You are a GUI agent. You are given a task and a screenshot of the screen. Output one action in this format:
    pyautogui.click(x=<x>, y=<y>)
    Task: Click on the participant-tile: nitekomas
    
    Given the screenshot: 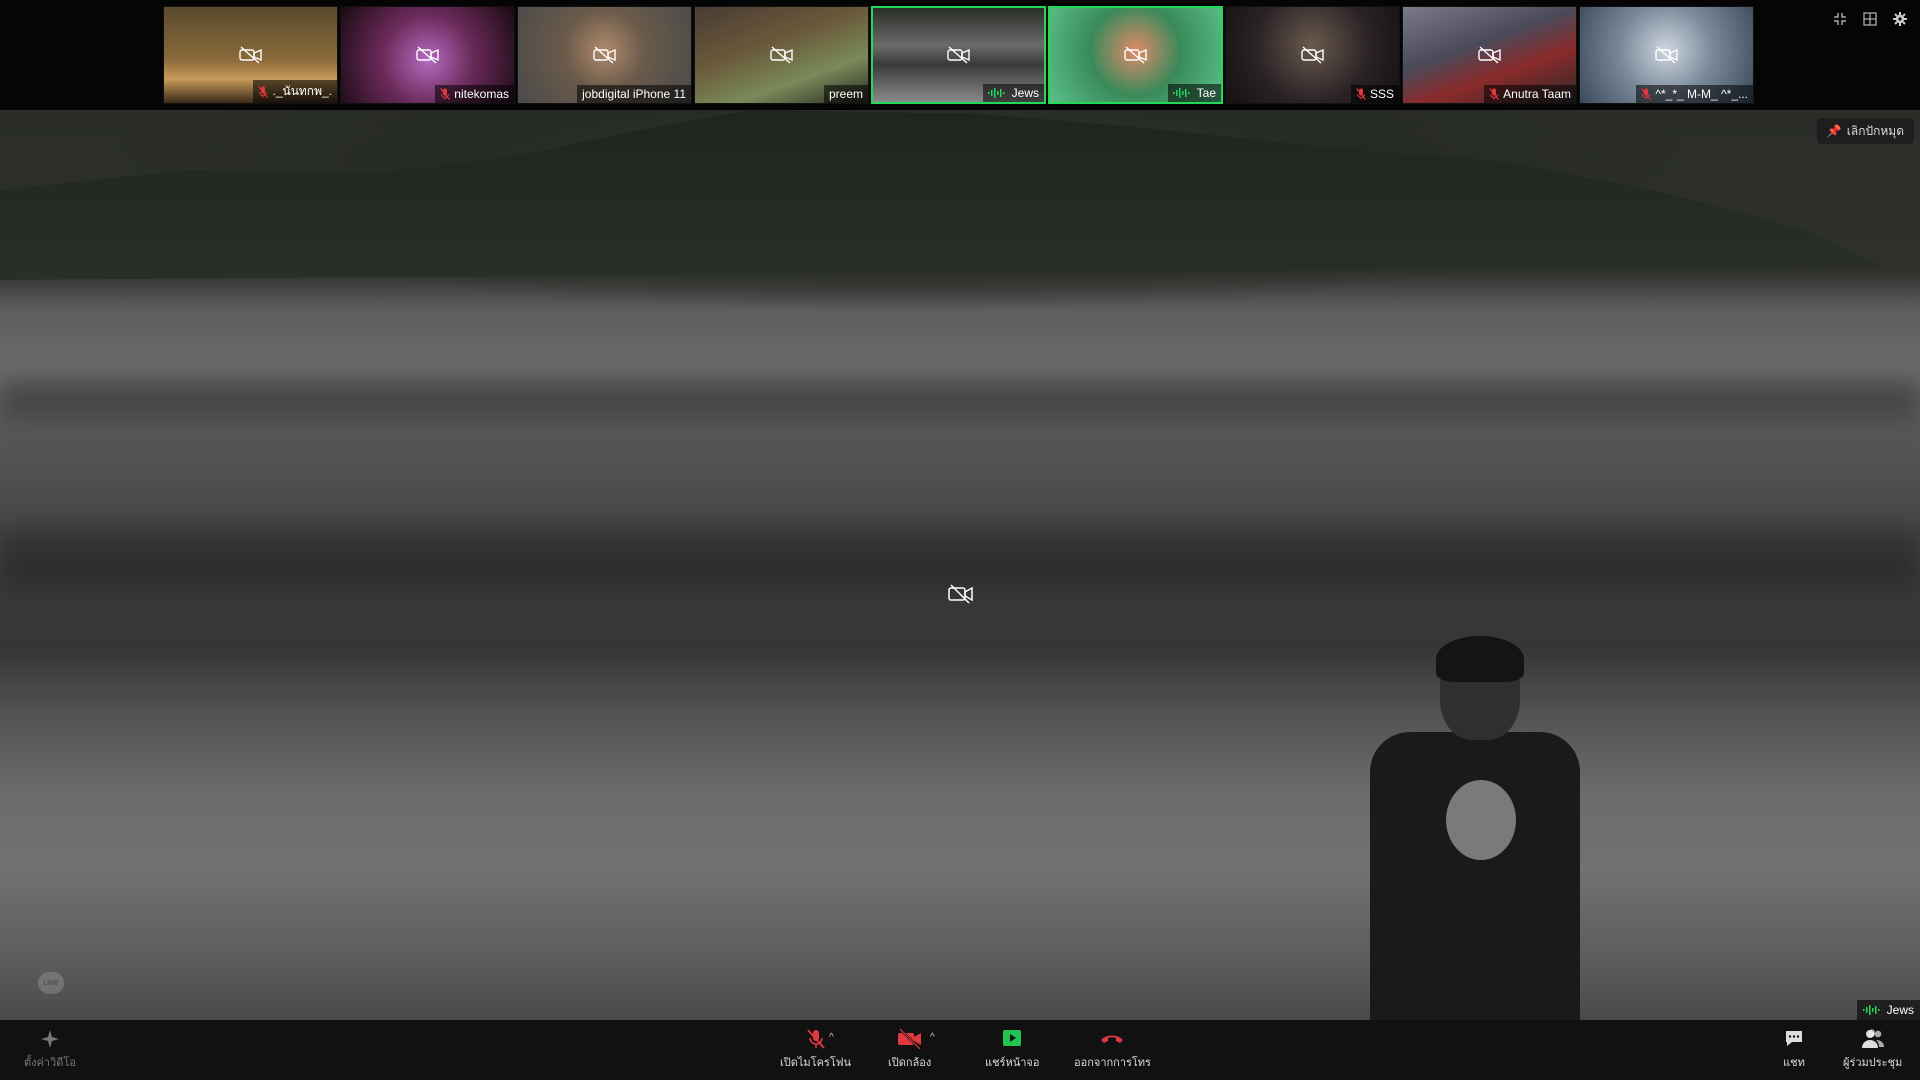 What is the action you would take?
    pyautogui.click(x=427, y=55)
    